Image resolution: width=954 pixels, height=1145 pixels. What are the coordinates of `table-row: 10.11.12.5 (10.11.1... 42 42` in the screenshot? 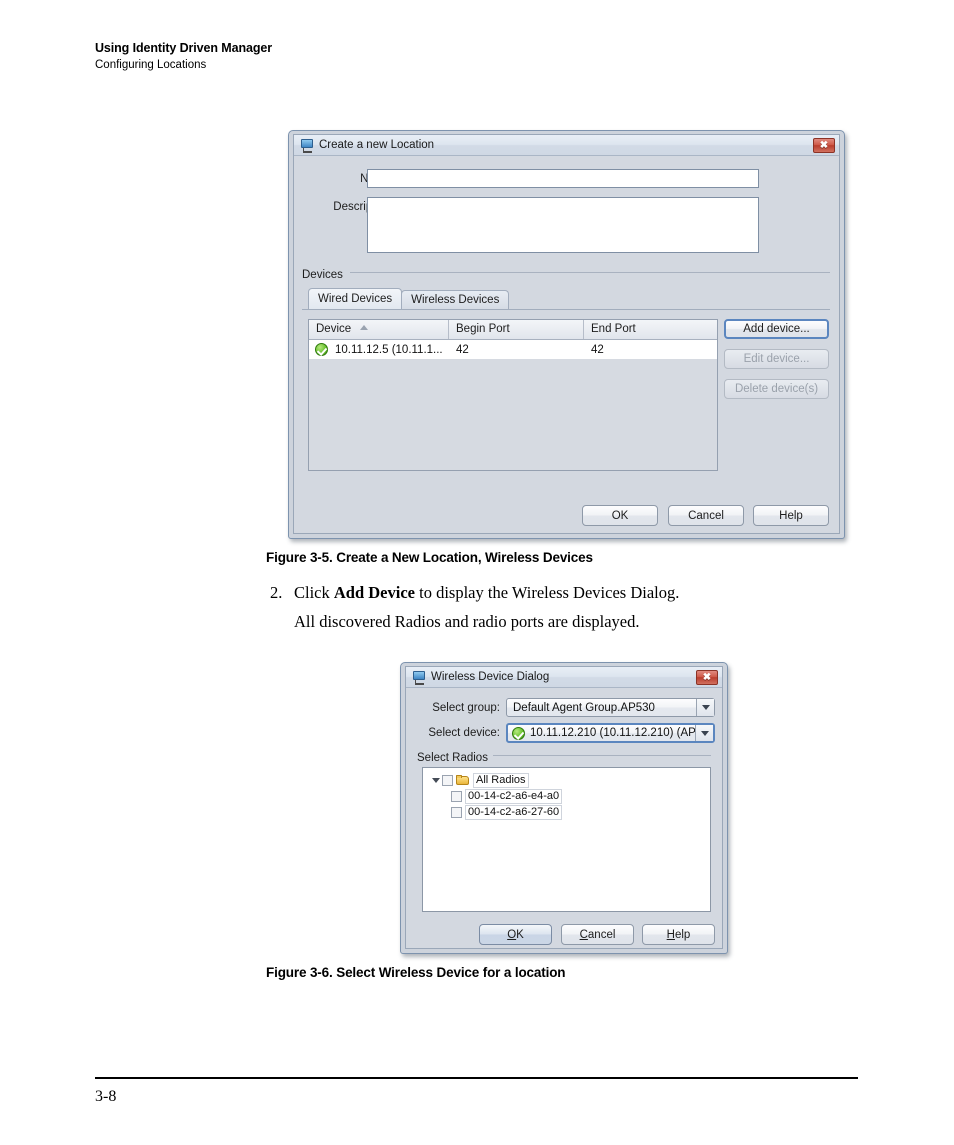 It's located at (513, 349).